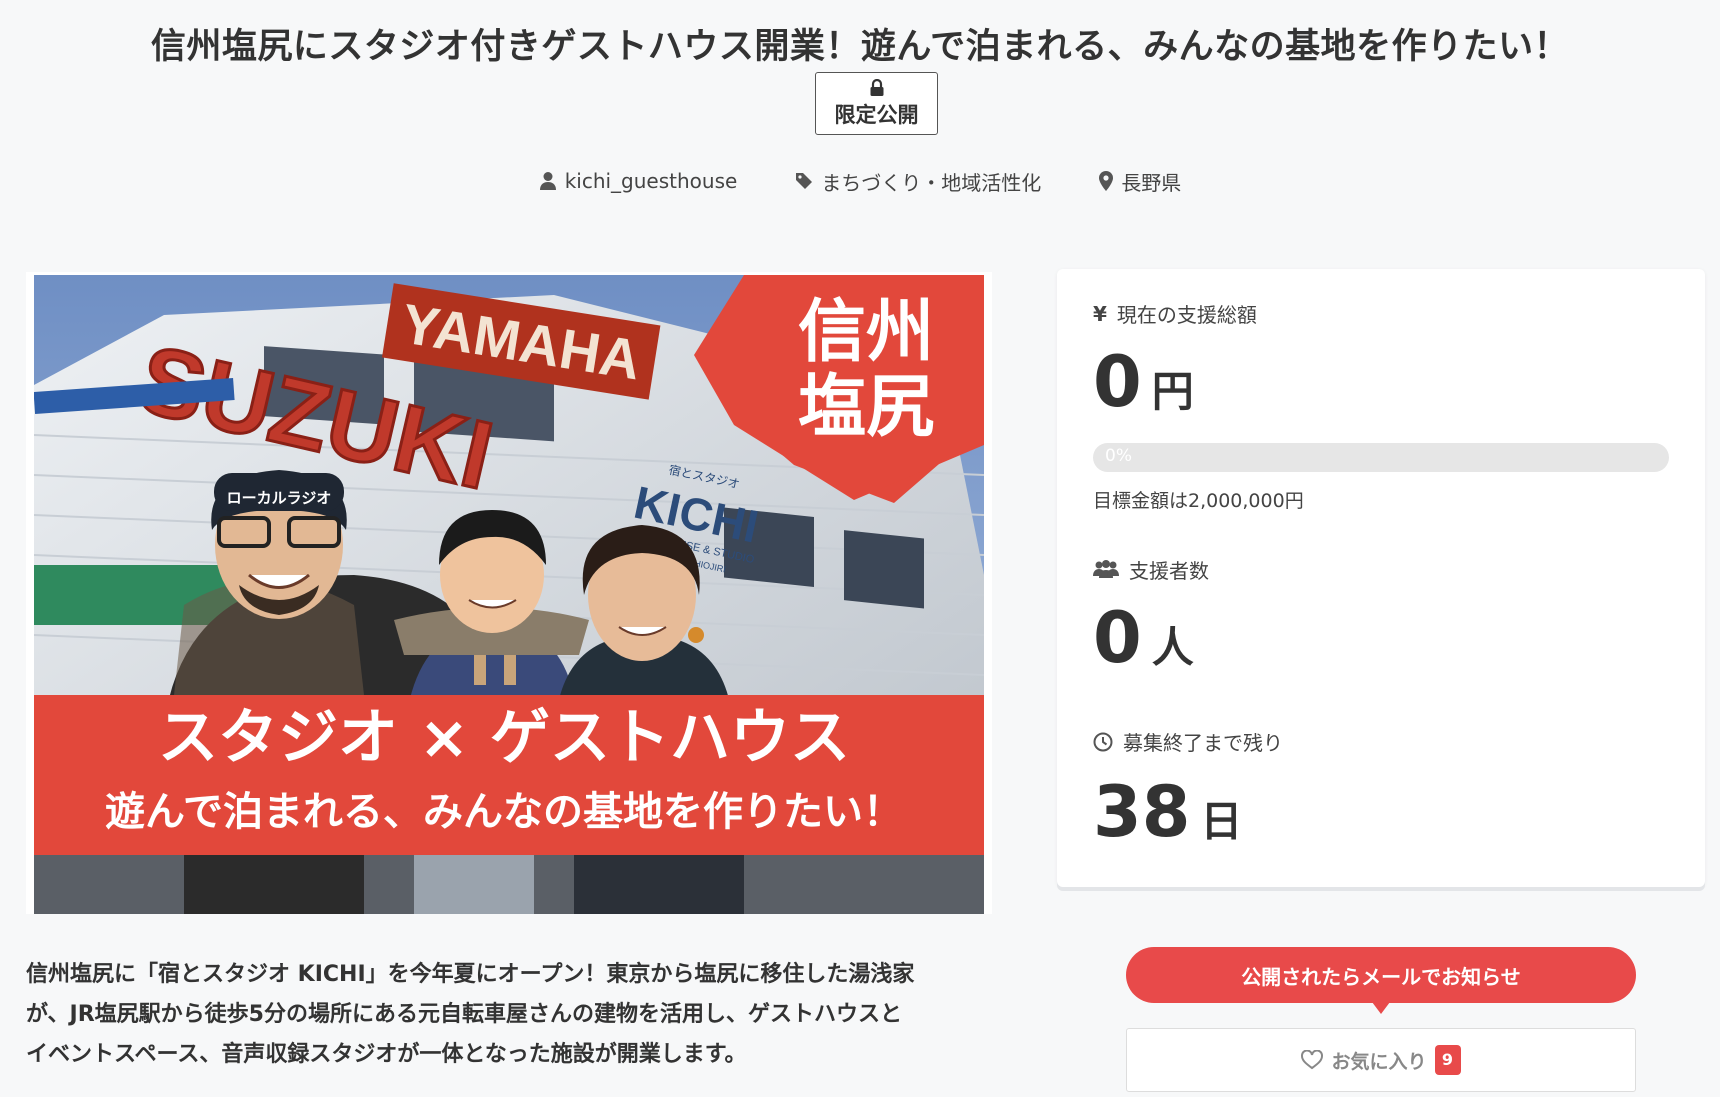  I want to click on remaining-label-row: 募集終了まで残り, so click(1188, 741).